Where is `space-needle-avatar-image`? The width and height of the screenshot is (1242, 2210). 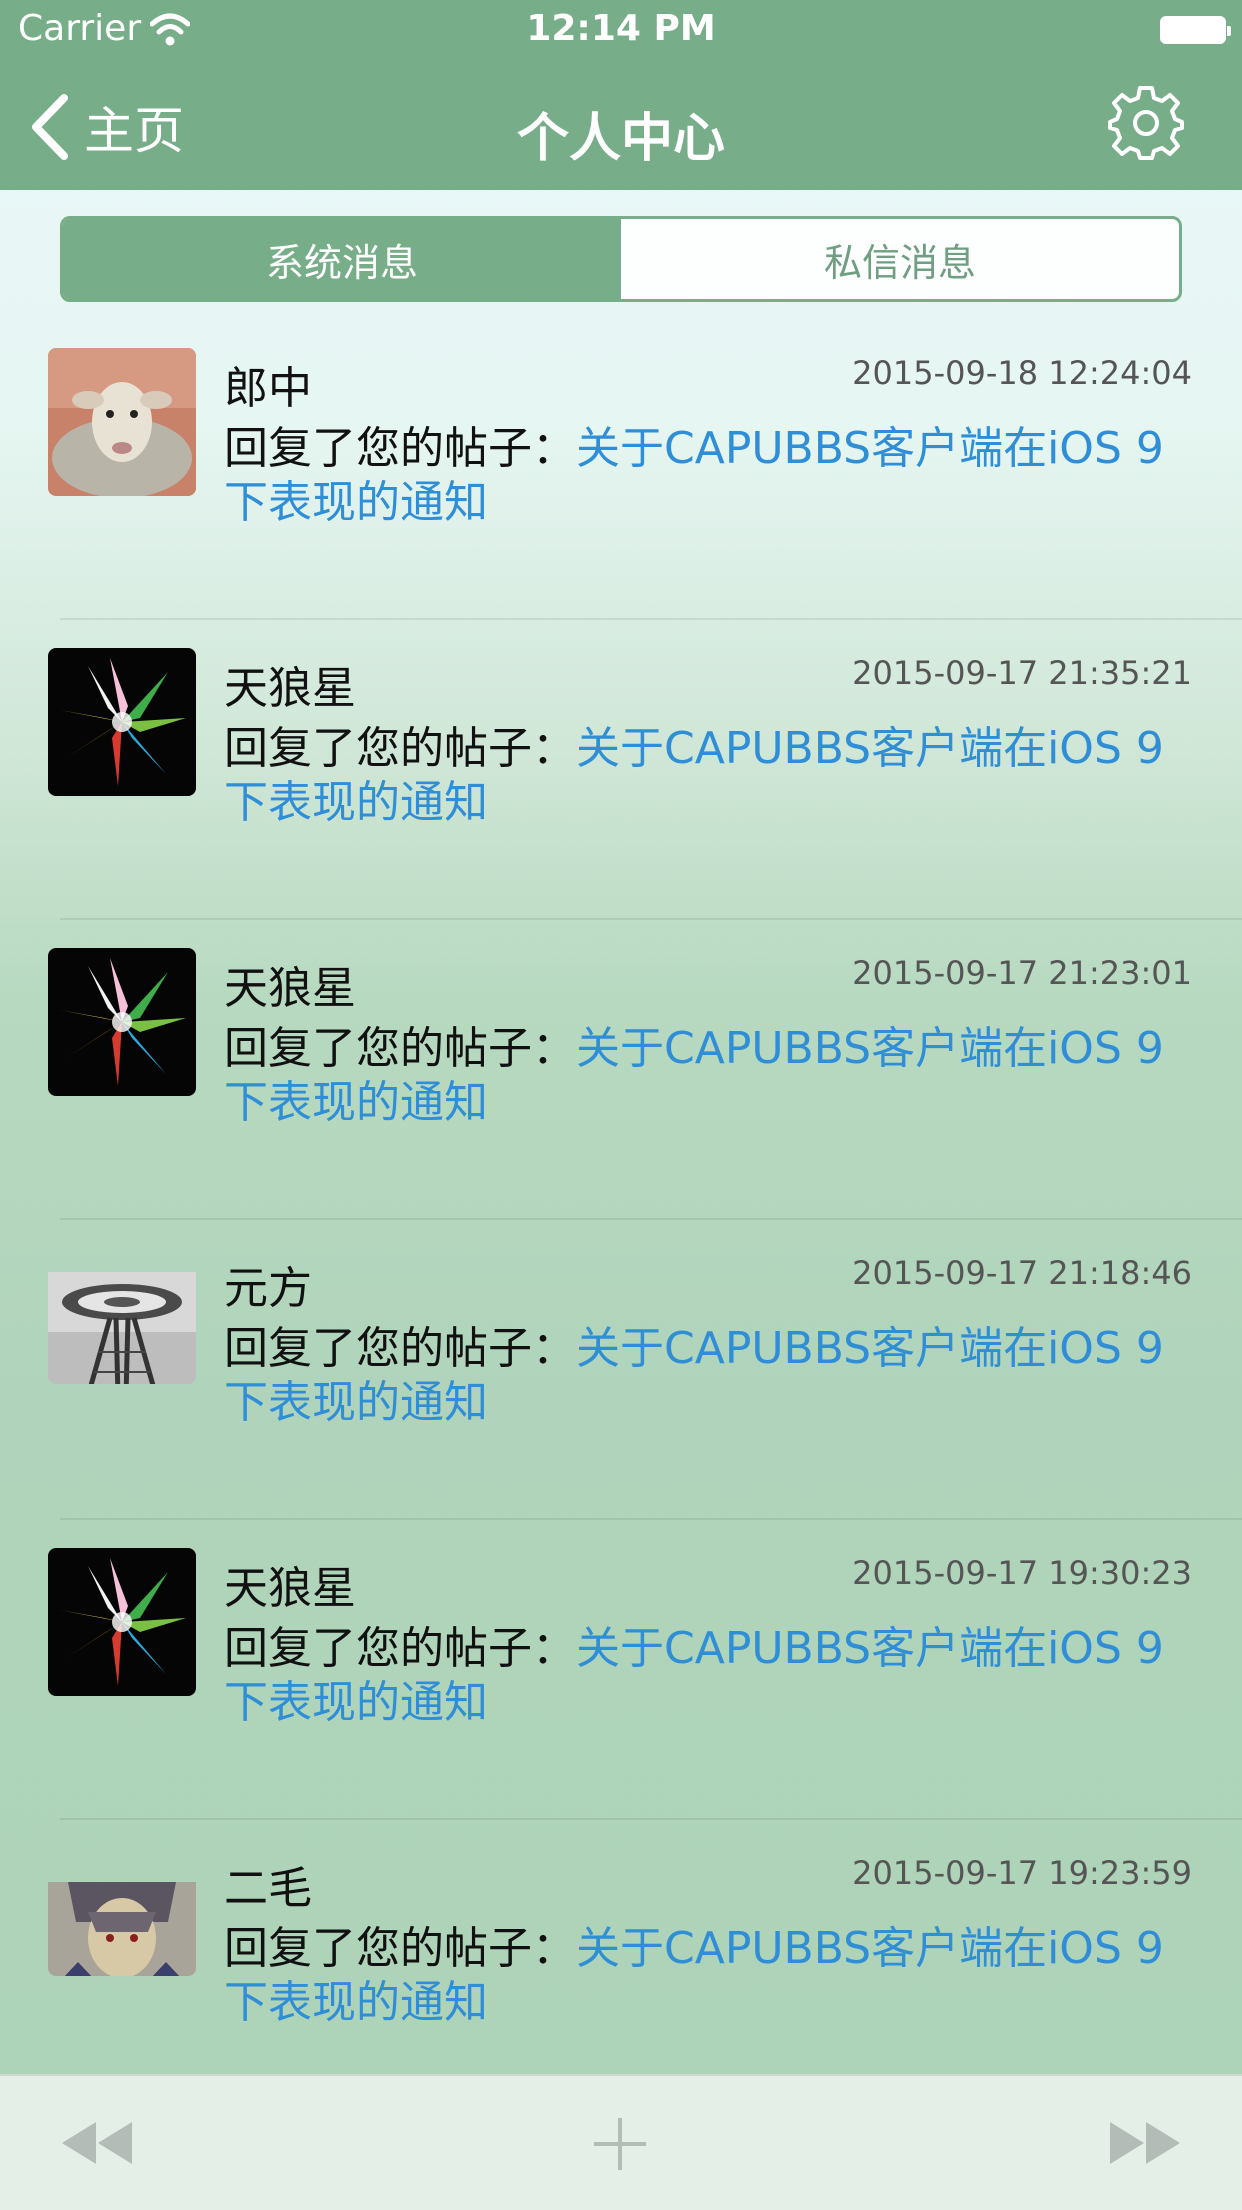
space-needle-avatar-image is located at coordinates (122, 1328).